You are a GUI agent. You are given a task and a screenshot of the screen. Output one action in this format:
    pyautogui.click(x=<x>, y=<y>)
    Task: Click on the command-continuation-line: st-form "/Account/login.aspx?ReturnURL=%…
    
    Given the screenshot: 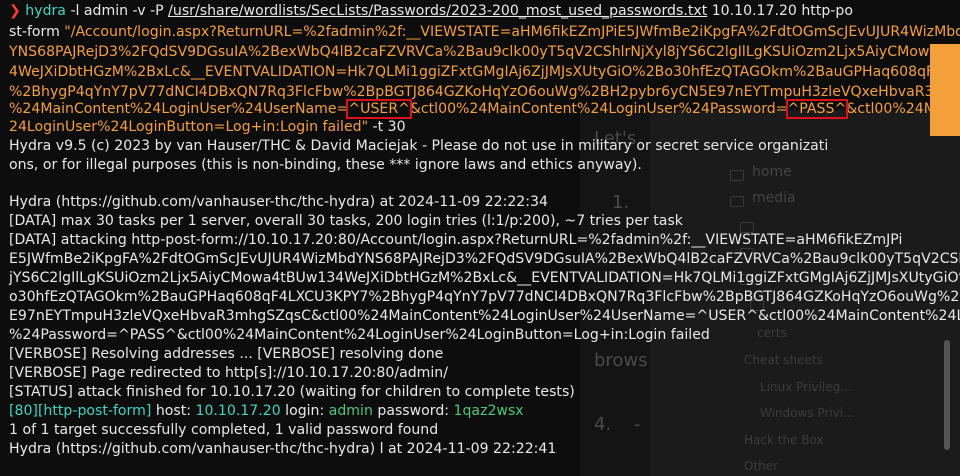 What is the action you would take?
    pyautogui.click(x=484, y=32)
    